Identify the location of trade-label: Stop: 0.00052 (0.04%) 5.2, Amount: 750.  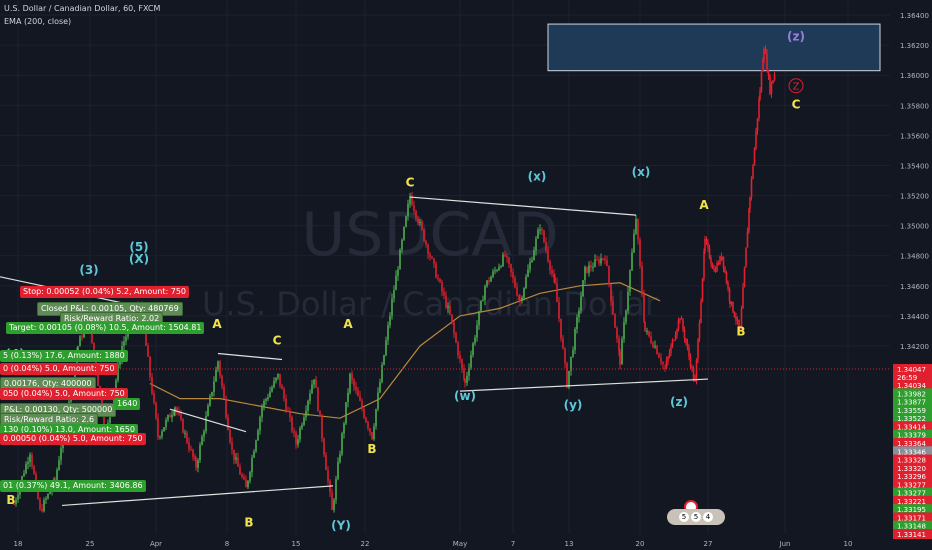
(105, 292).